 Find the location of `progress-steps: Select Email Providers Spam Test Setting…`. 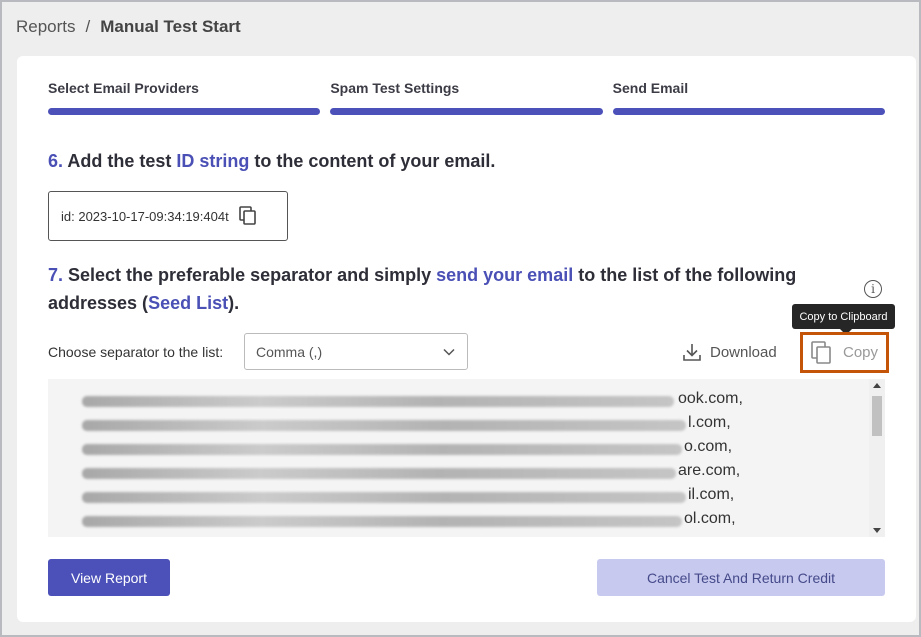

progress-steps: Select Email Providers Spam Test Setting… is located at coordinates (466, 97).